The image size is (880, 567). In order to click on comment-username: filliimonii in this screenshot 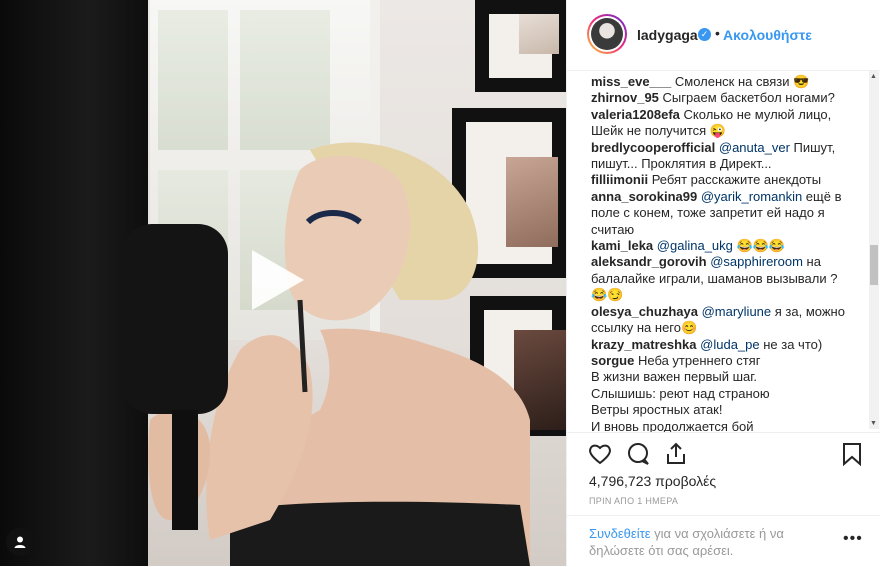, I will do `click(619, 179)`.